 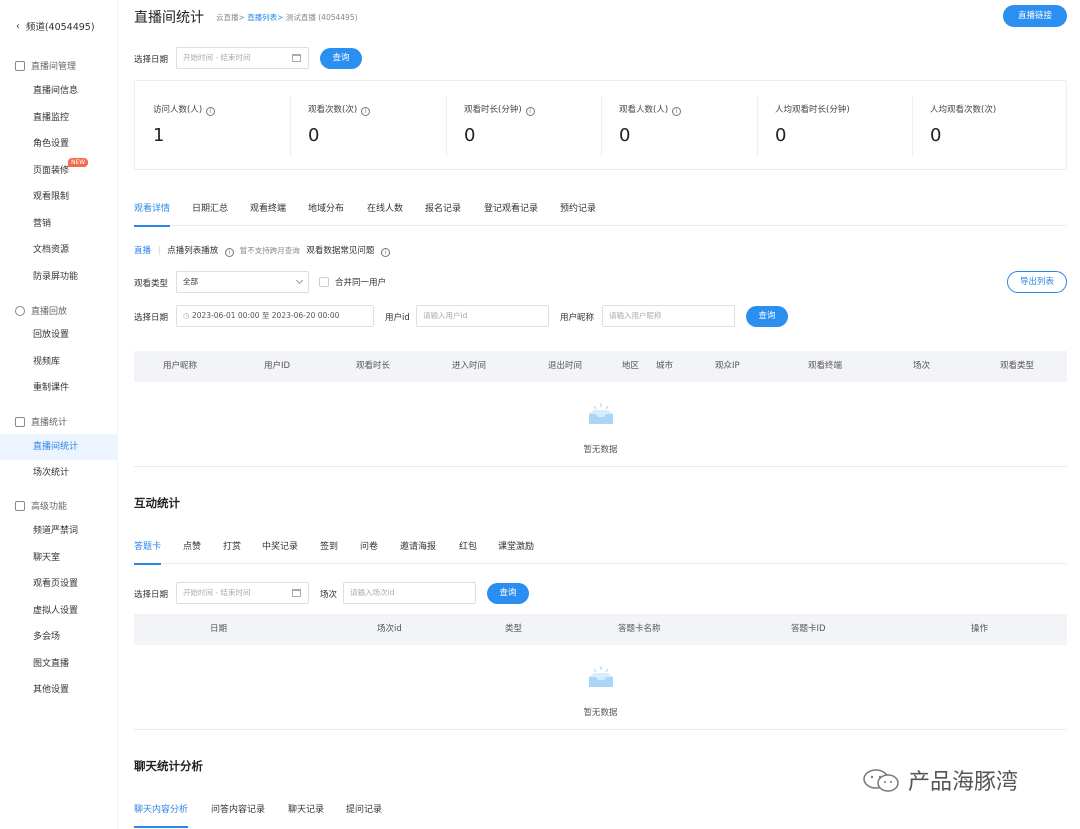 What do you see at coordinates (59, 224) in the screenshot?
I see `sidebar-item-marketing: 营销` at bounding box center [59, 224].